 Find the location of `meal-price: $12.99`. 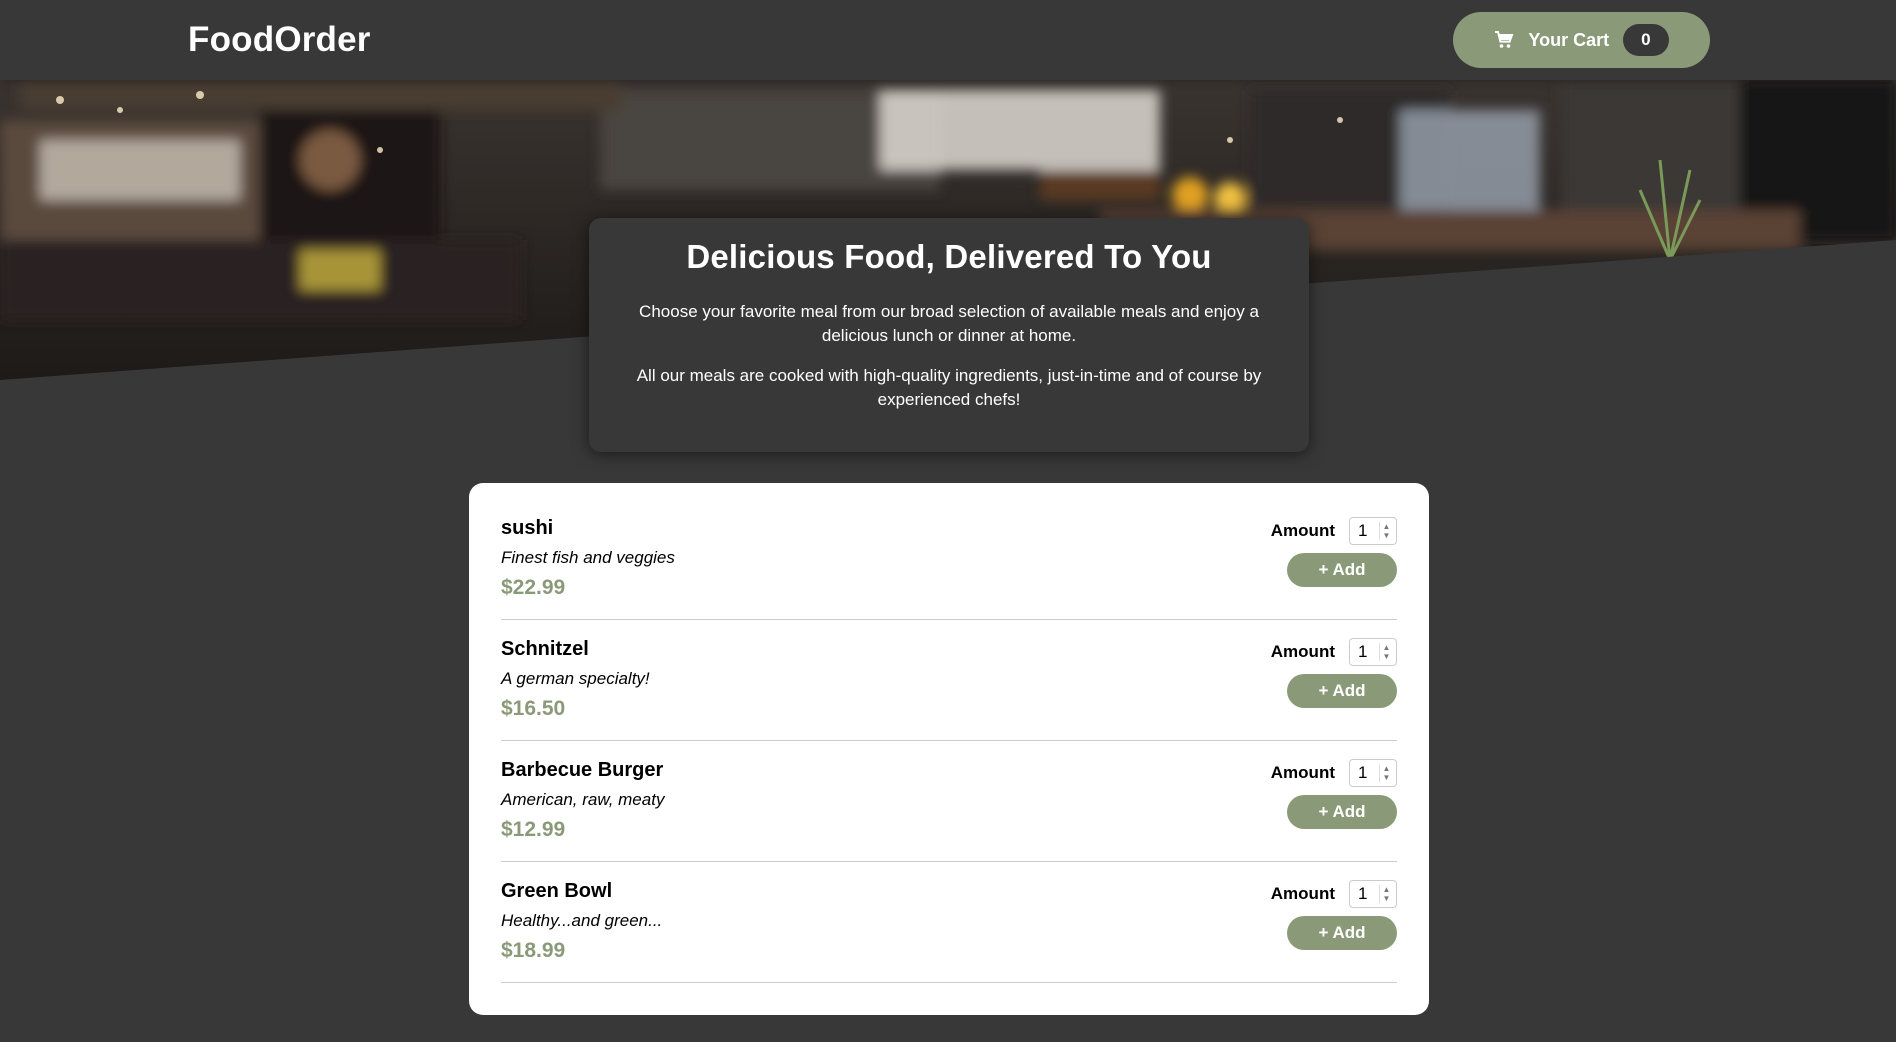

meal-price: $12.99 is located at coordinates (533, 829).